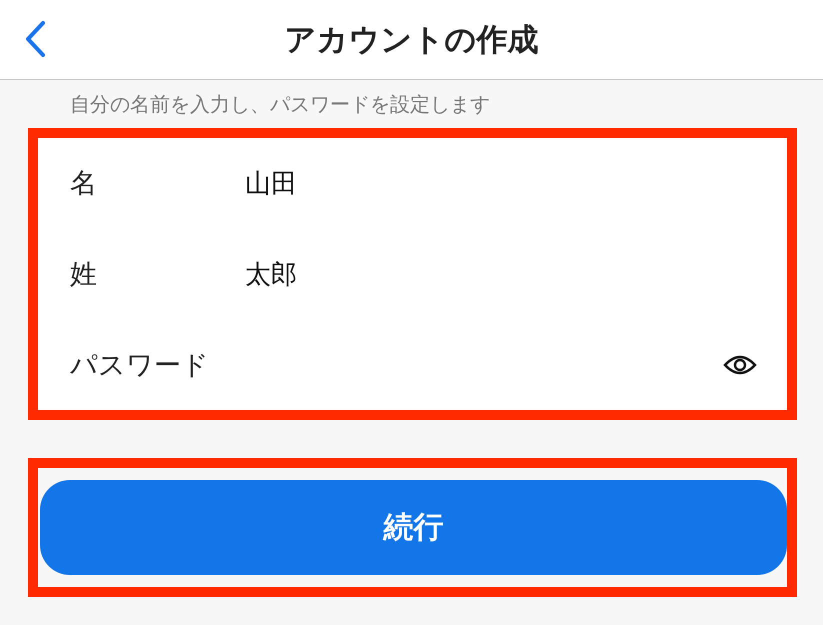 The width and height of the screenshot is (823, 625). Describe the element at coordinates (500, 274) in the screenshot. I see `input-field: 太郎` at that location.